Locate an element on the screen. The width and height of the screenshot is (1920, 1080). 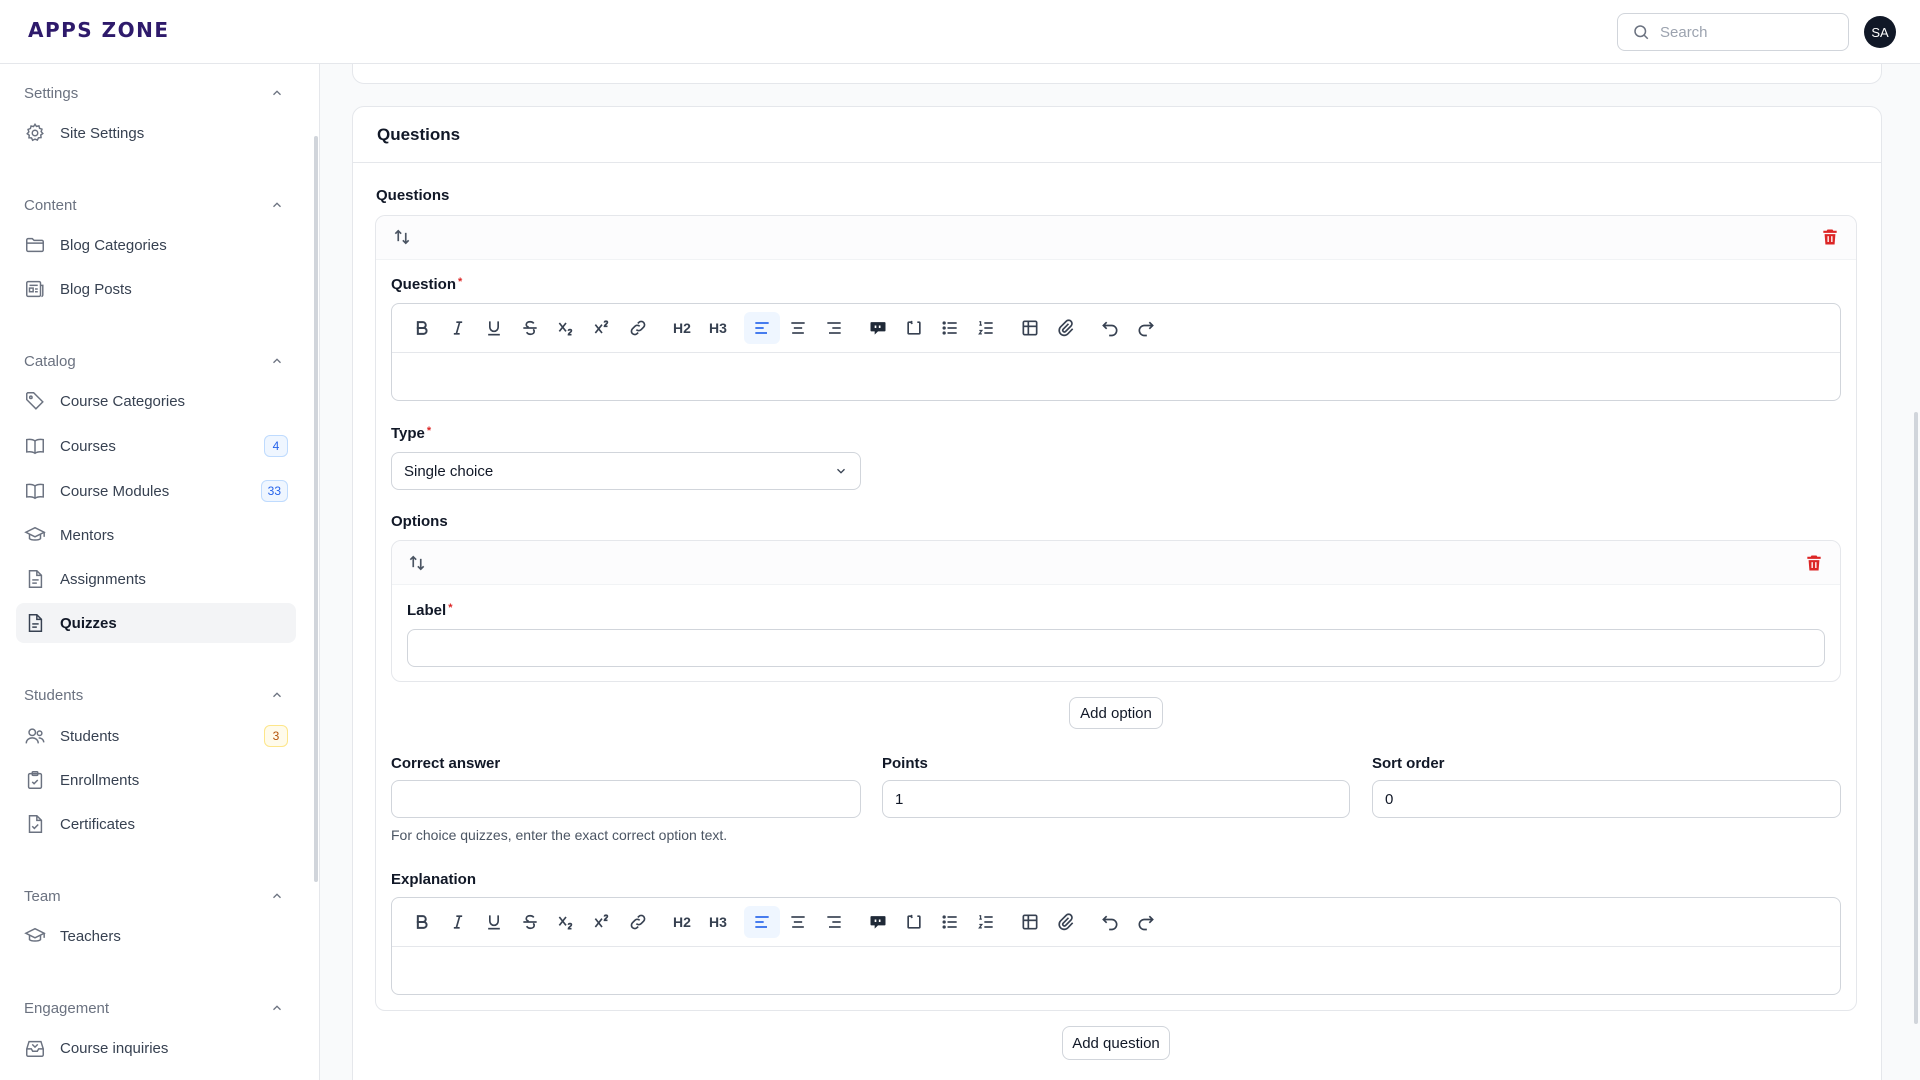
points-input: 1 is located at coordinates (1116, 799).